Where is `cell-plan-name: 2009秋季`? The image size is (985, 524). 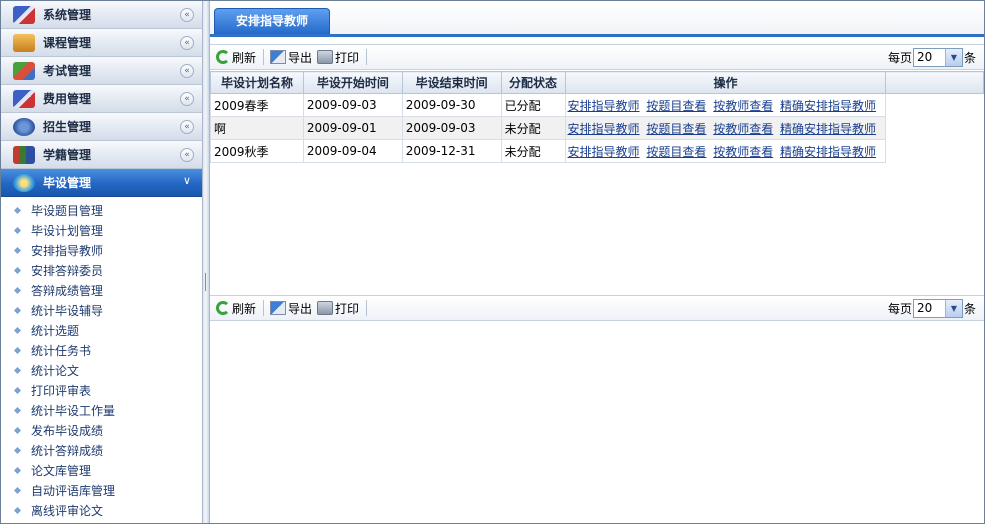 cell-plan-name: 2009秋季 is located at coordinates (257, 151).